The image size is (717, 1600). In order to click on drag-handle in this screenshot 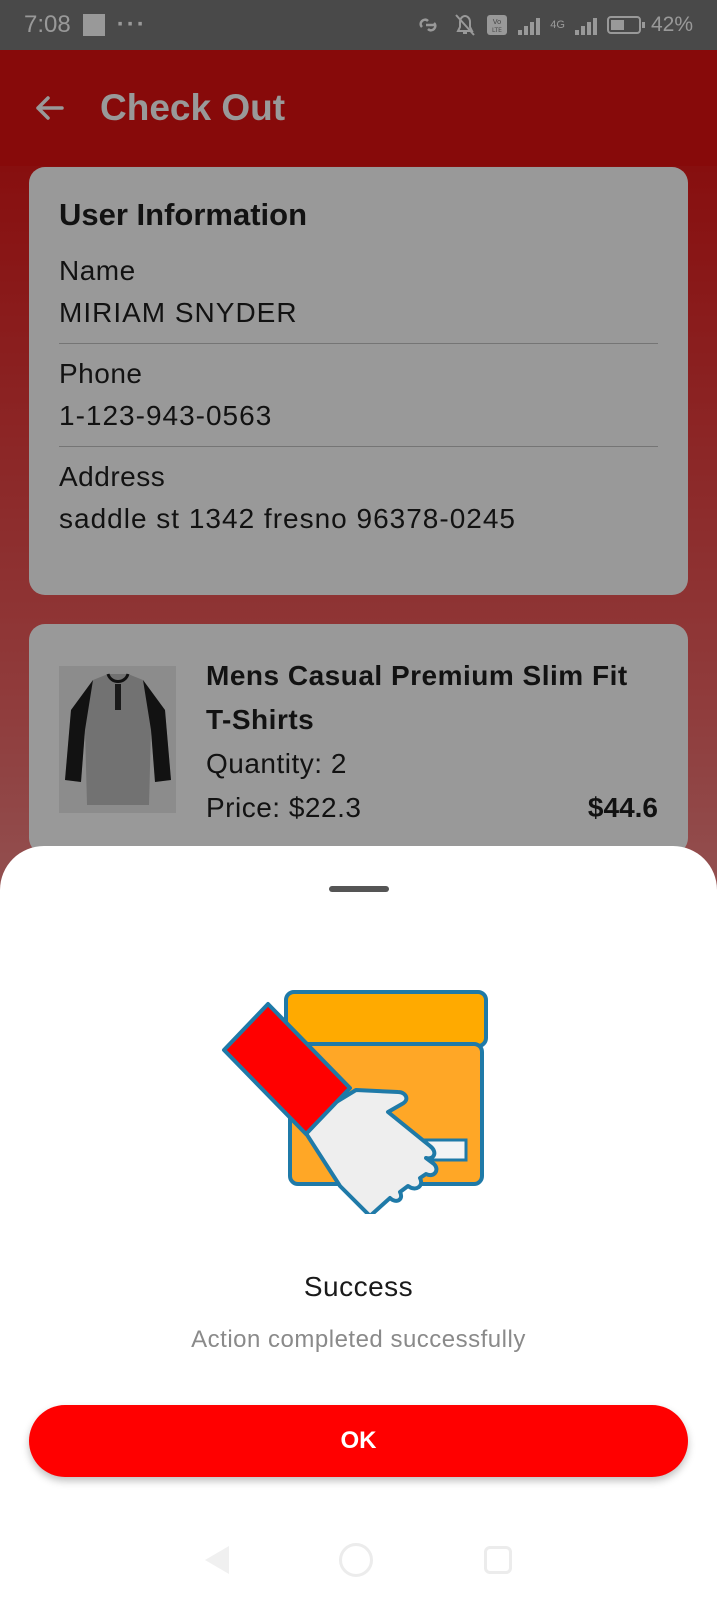, I will do `click(359, 889)`.